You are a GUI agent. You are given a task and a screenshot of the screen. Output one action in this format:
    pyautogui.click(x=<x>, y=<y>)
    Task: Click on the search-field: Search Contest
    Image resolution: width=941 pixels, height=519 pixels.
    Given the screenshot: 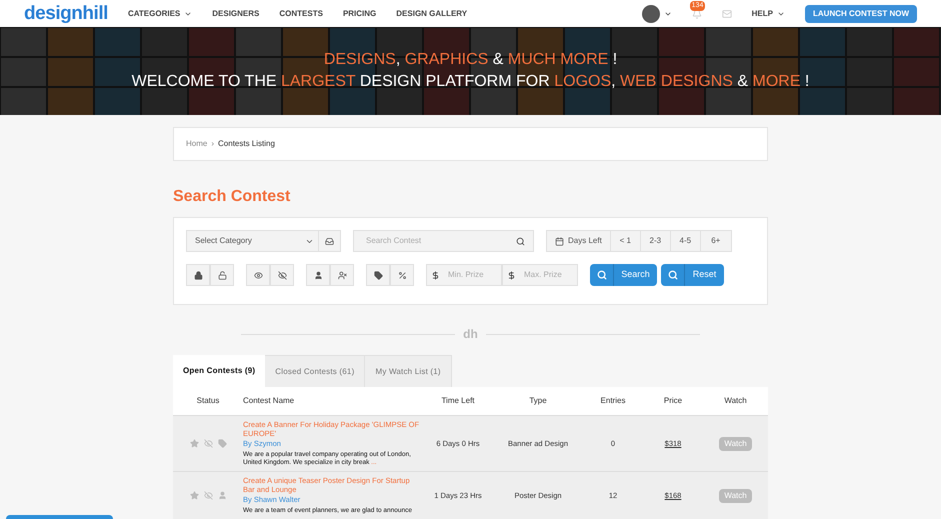 What is the action you would take?
    pyautogui.click(x=443, y=241)
    